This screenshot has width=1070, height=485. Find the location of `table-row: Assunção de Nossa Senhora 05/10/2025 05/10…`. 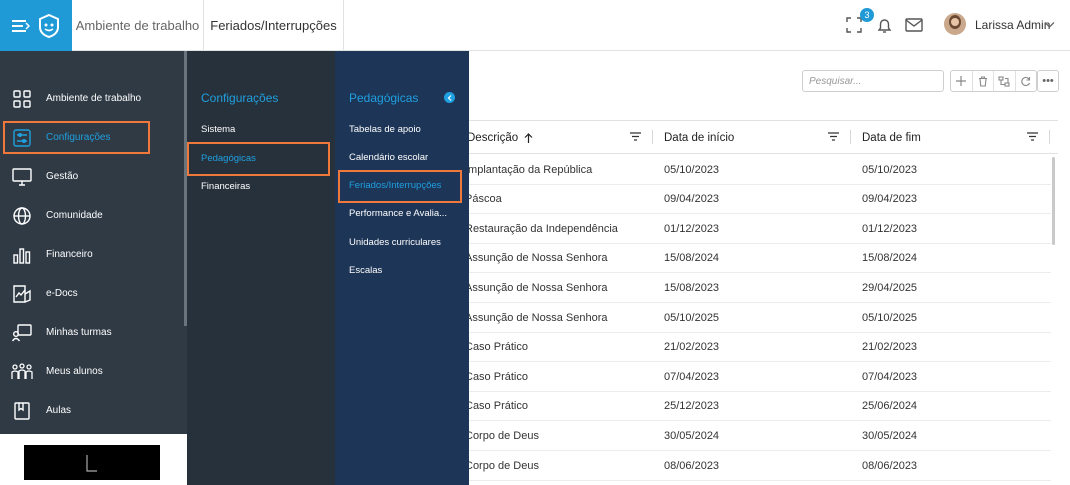

table-row: Assunção de Nossa Senhora 05/10/2025 05/10… is located at coordinates (754, 318).